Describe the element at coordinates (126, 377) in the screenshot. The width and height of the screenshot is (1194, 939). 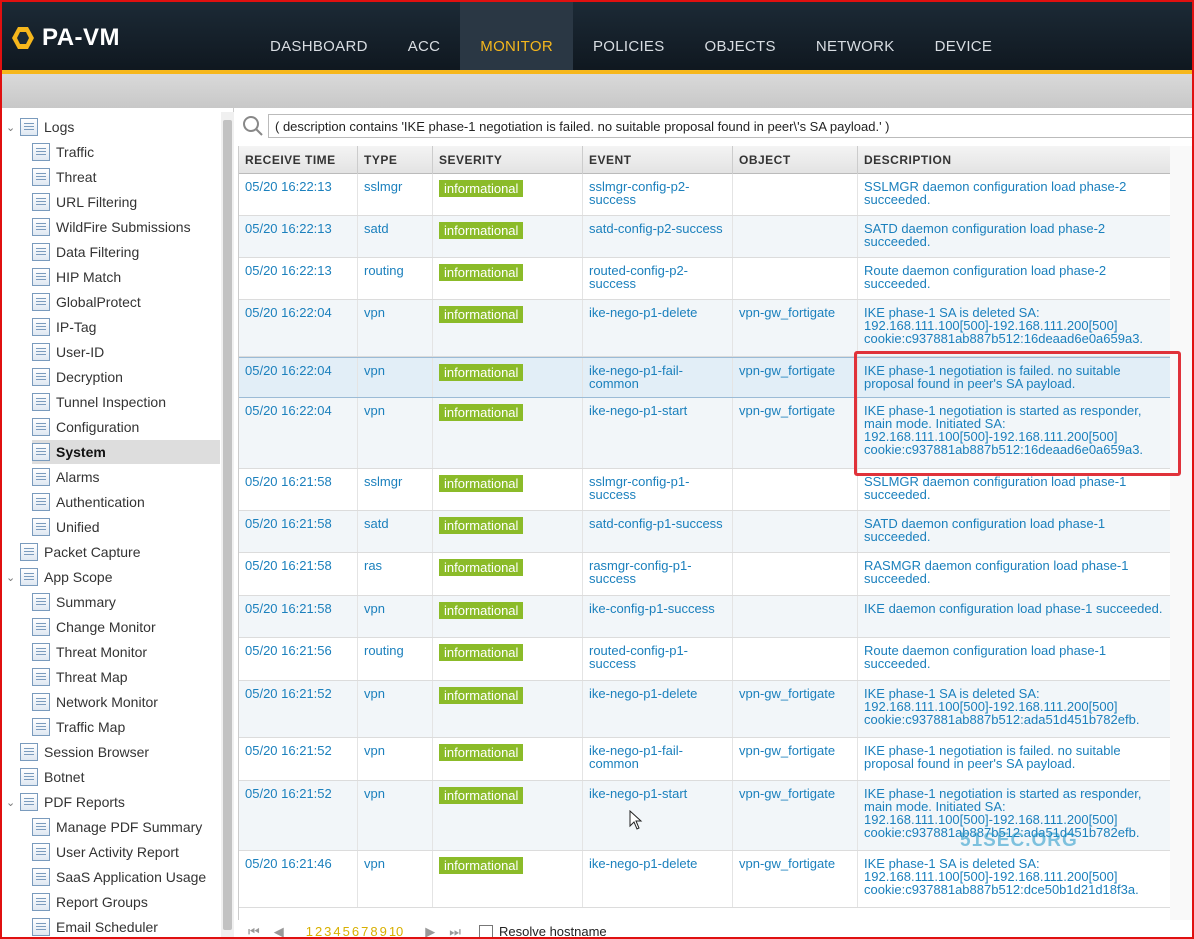
I see `sidebar-item-decryption: Decryption` at that location.